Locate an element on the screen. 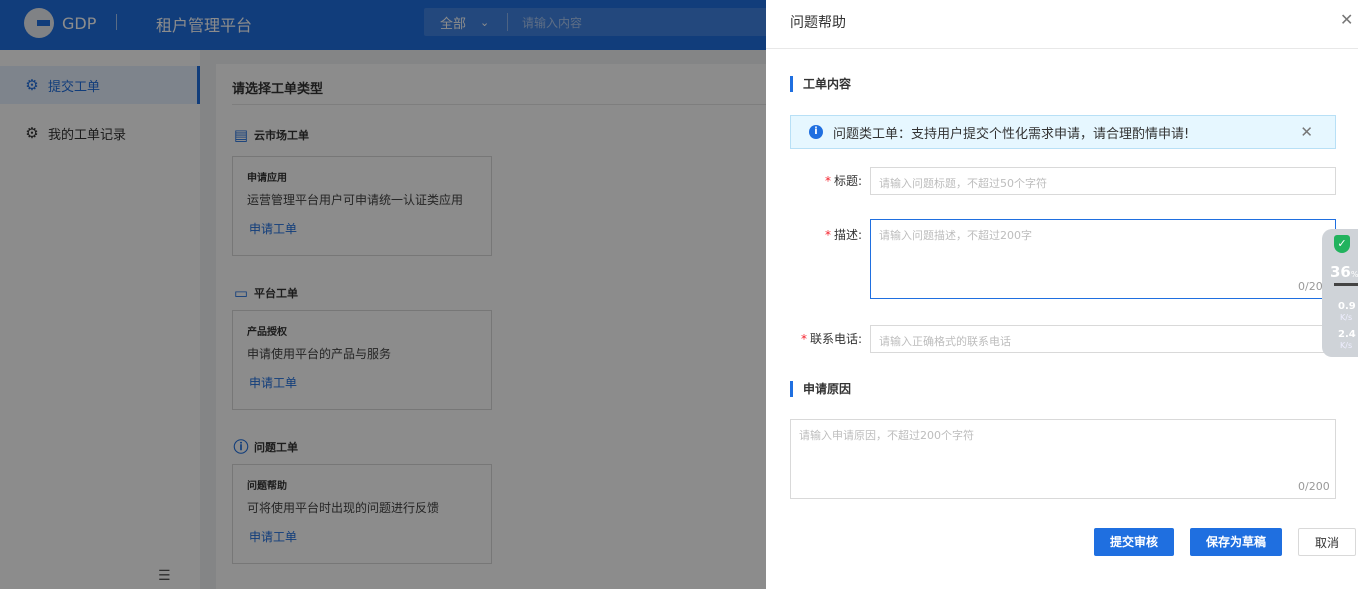  usage-percent: 36% is located at coordinates (1344, 272).